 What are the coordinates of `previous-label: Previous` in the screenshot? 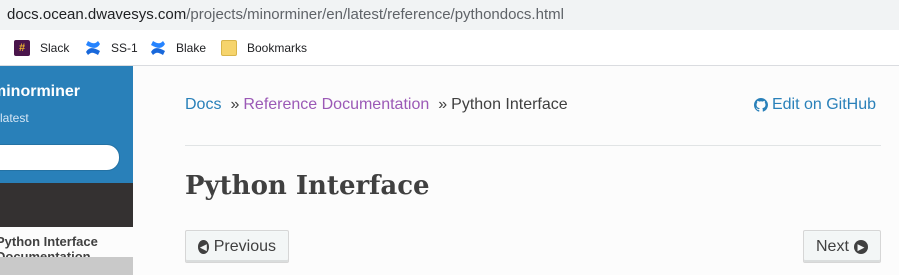 It's located at (244, 246).